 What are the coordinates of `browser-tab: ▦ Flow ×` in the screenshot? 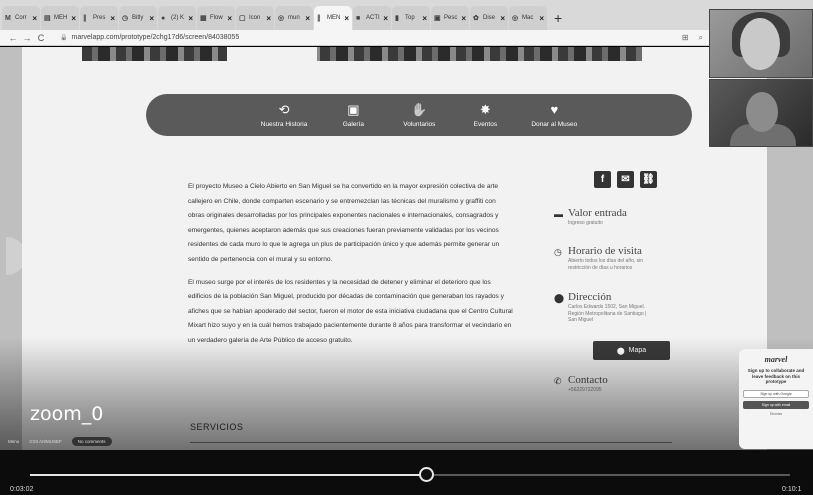 It's located at (216, 18).